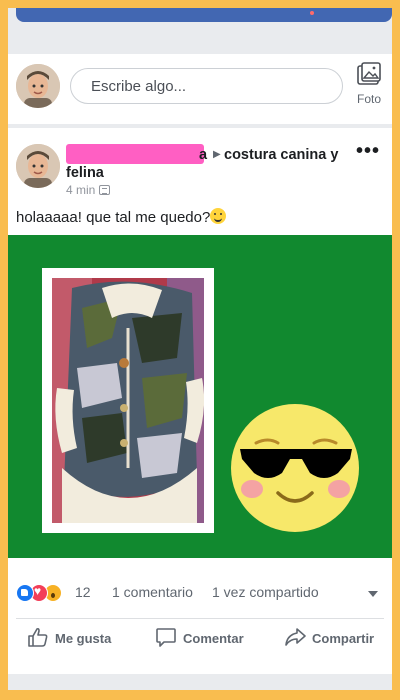 Image resolution: width=400 pixels, height=700 pixels. Describe the element at coordinates (312, 13) in the screenshot. I see `notification-dot` at that location.